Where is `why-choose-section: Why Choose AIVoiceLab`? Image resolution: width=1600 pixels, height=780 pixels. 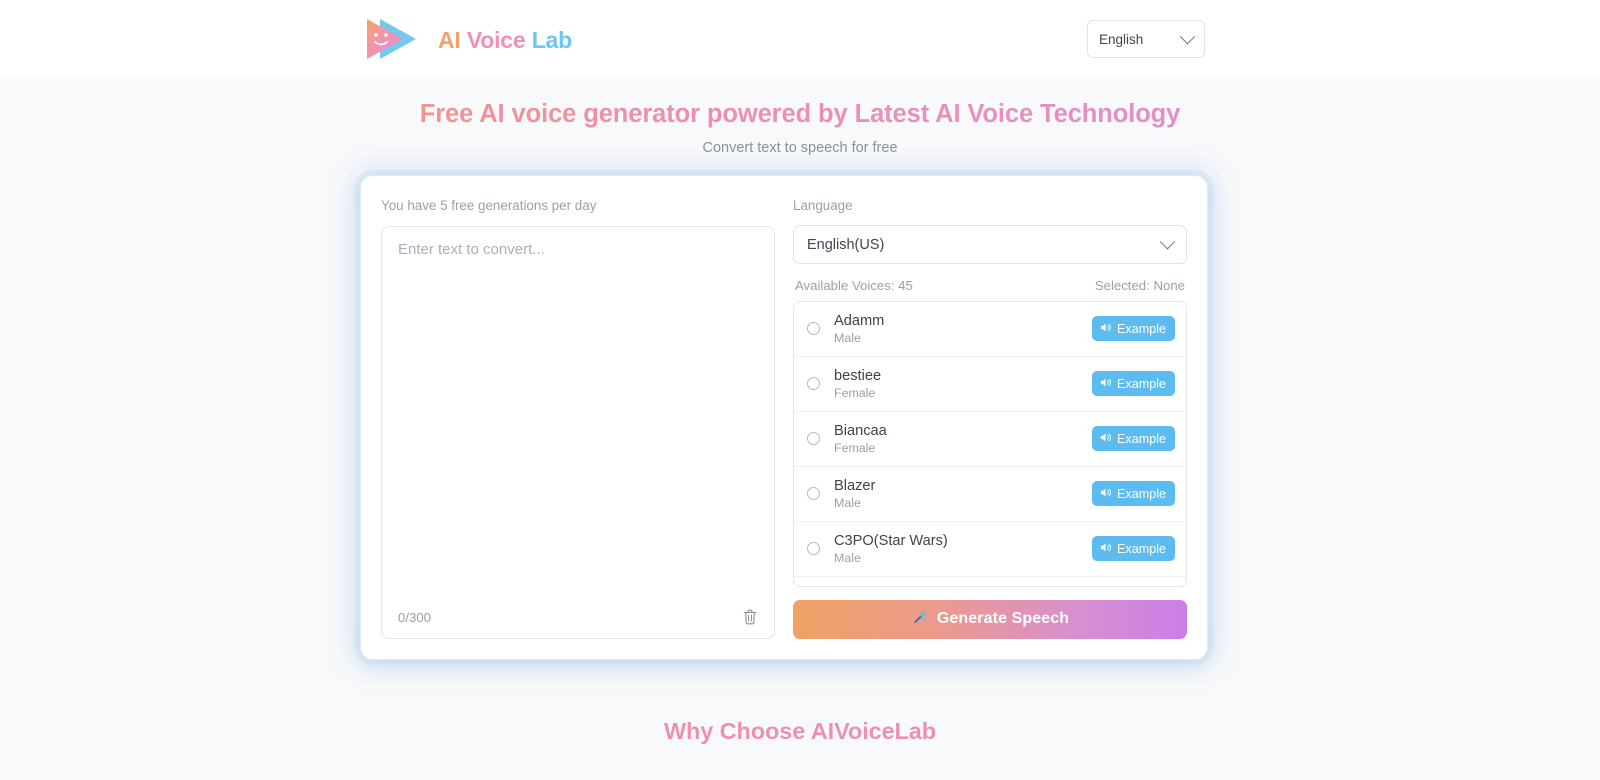 why-choose-section: Why Choose AIVoiceLab is located at coordinates (800, 731).